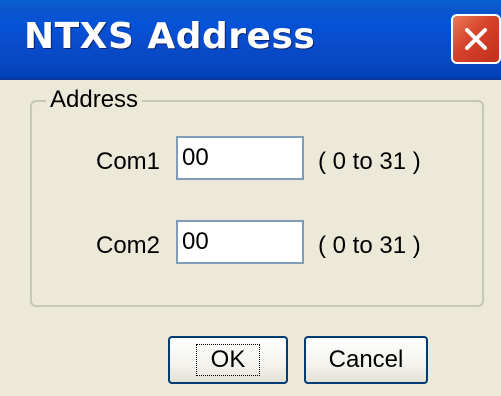  I want to click on close-icon, so click(476, 39).